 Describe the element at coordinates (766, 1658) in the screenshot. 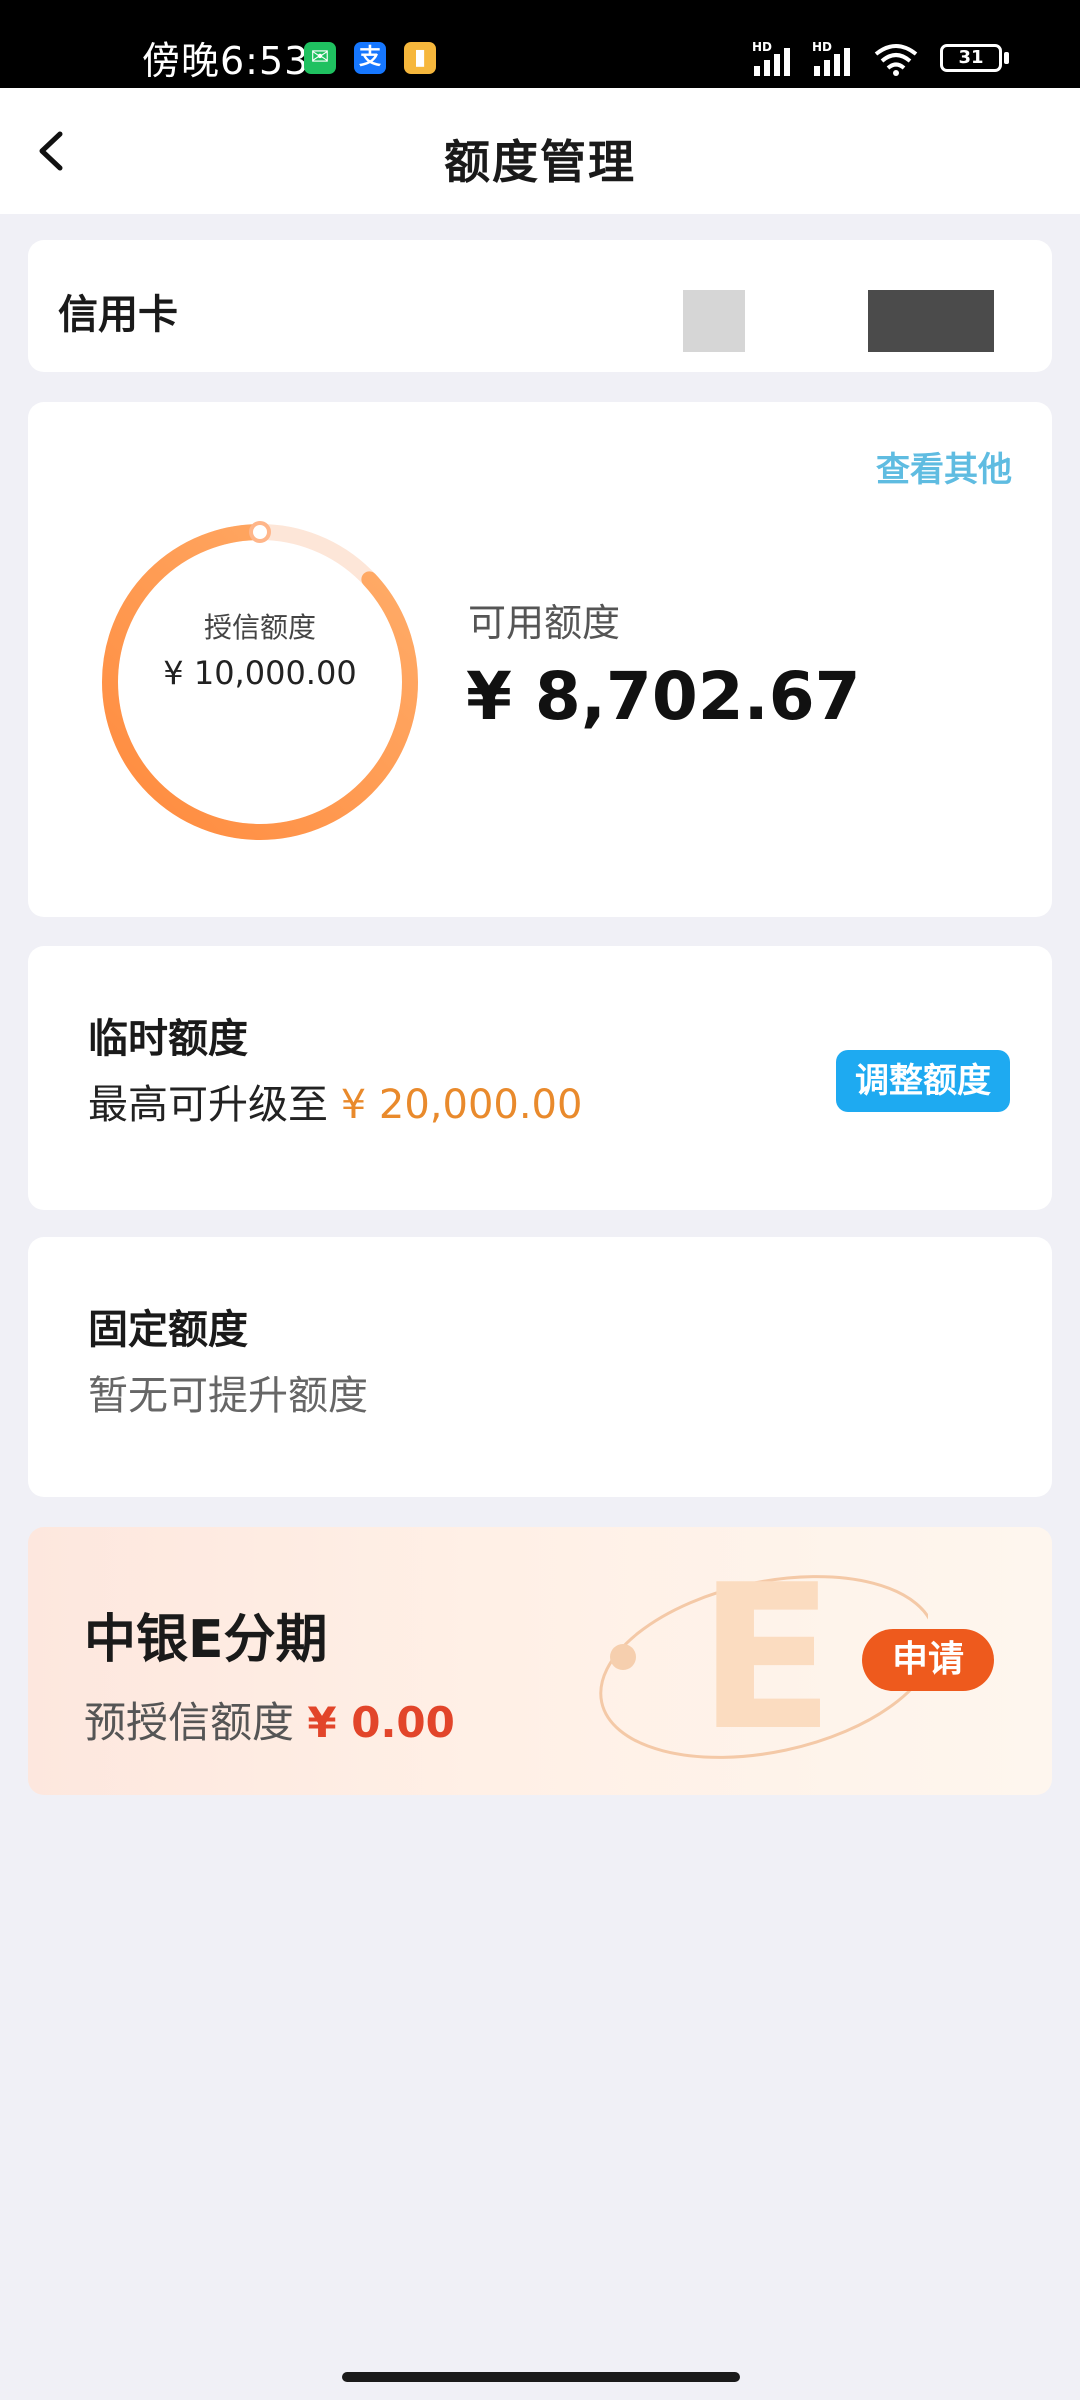

I see `svg-text: E` at that location.